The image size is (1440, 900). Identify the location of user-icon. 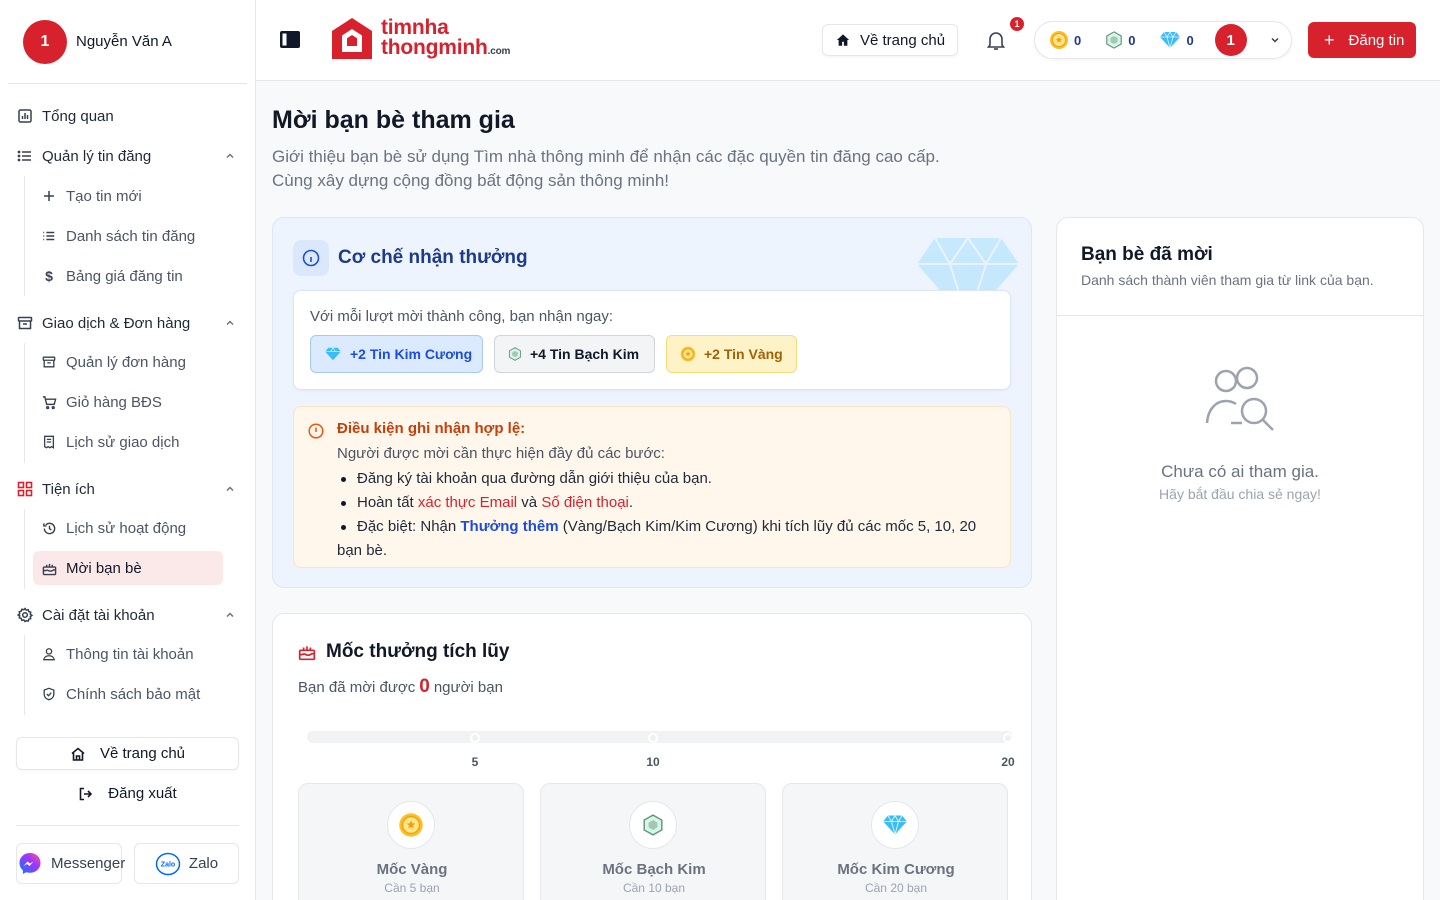
(49, 654).